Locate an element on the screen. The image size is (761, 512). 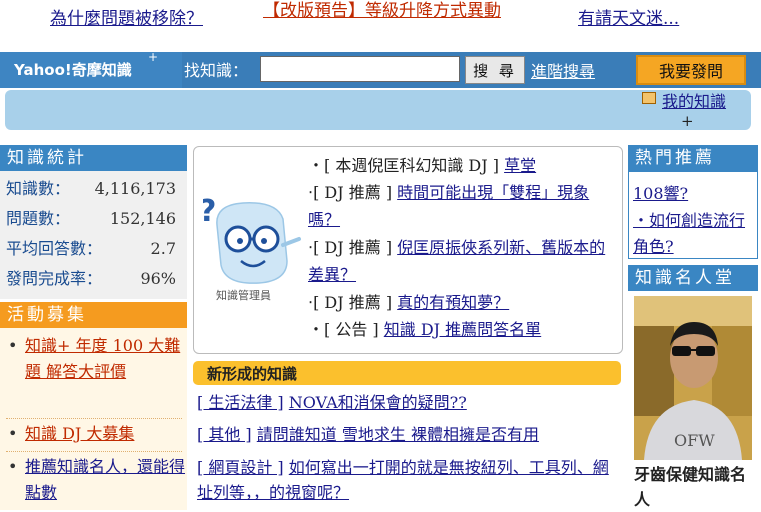
stats-header: 知識統計 is located at coordinates (93, 158).